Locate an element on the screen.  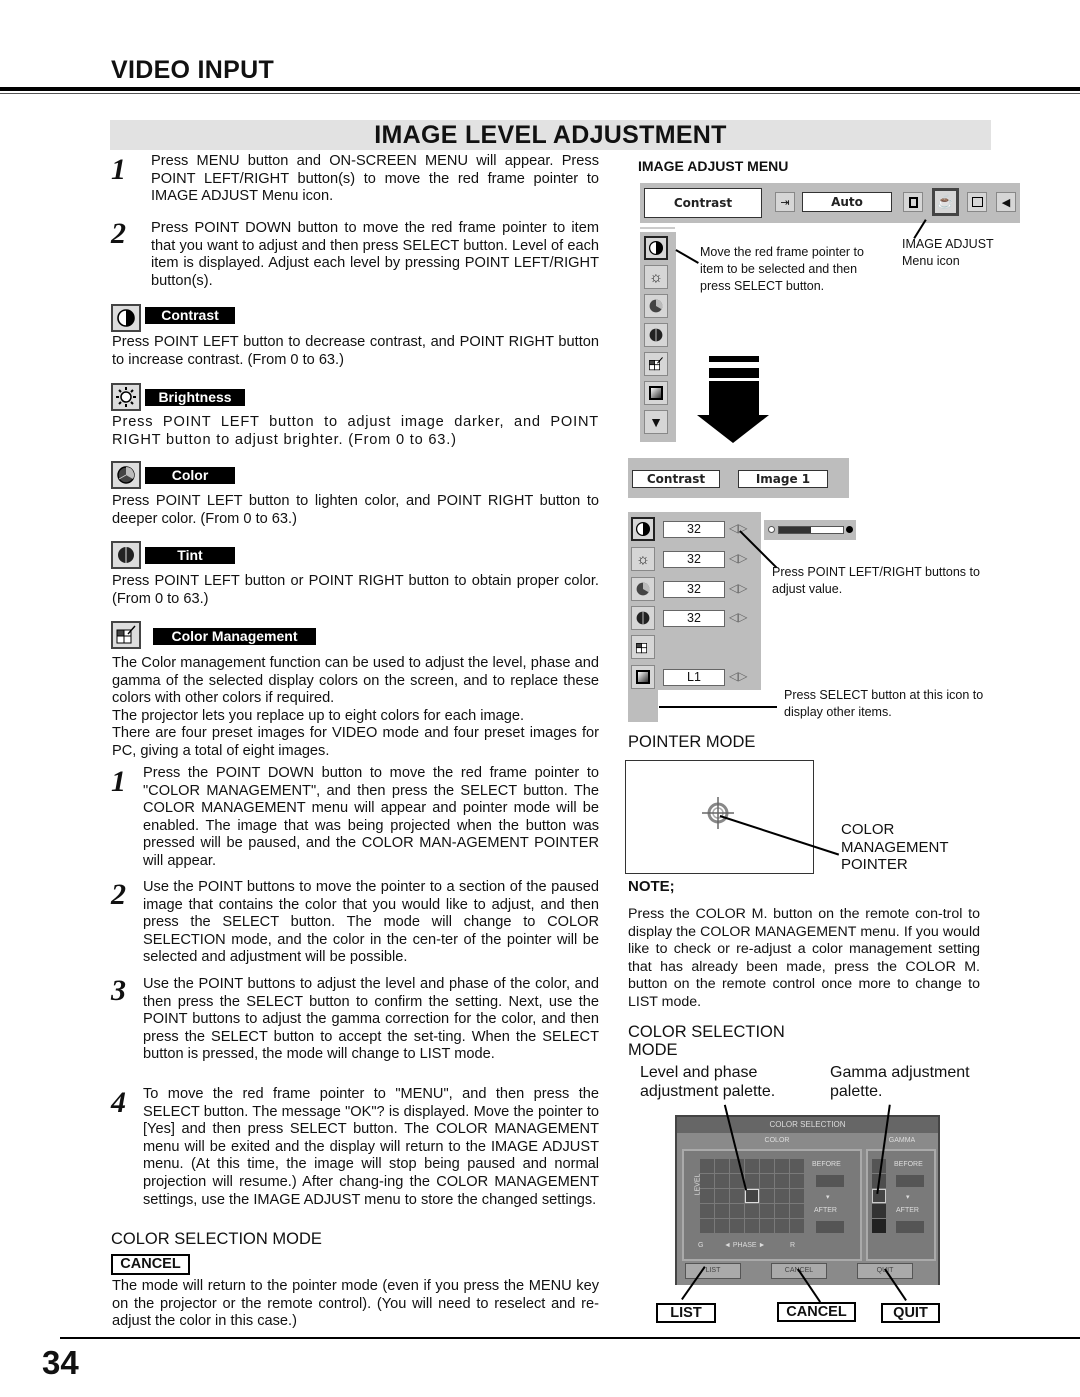
dialog-title: COLOR SELECTION is located at coordinates (807, 1125).